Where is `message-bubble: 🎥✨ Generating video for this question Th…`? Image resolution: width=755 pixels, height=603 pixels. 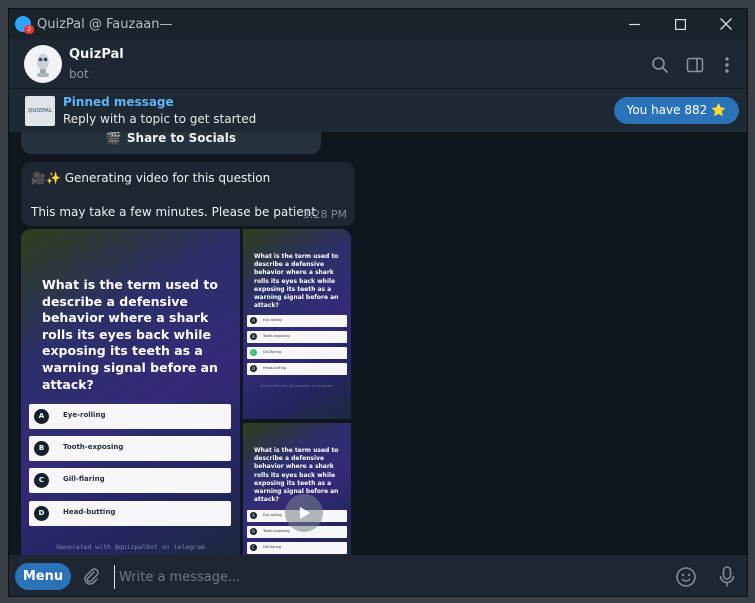
message-bubble: 🎥✨ Generating video for this question Th… is located at coordinates (188, 194).